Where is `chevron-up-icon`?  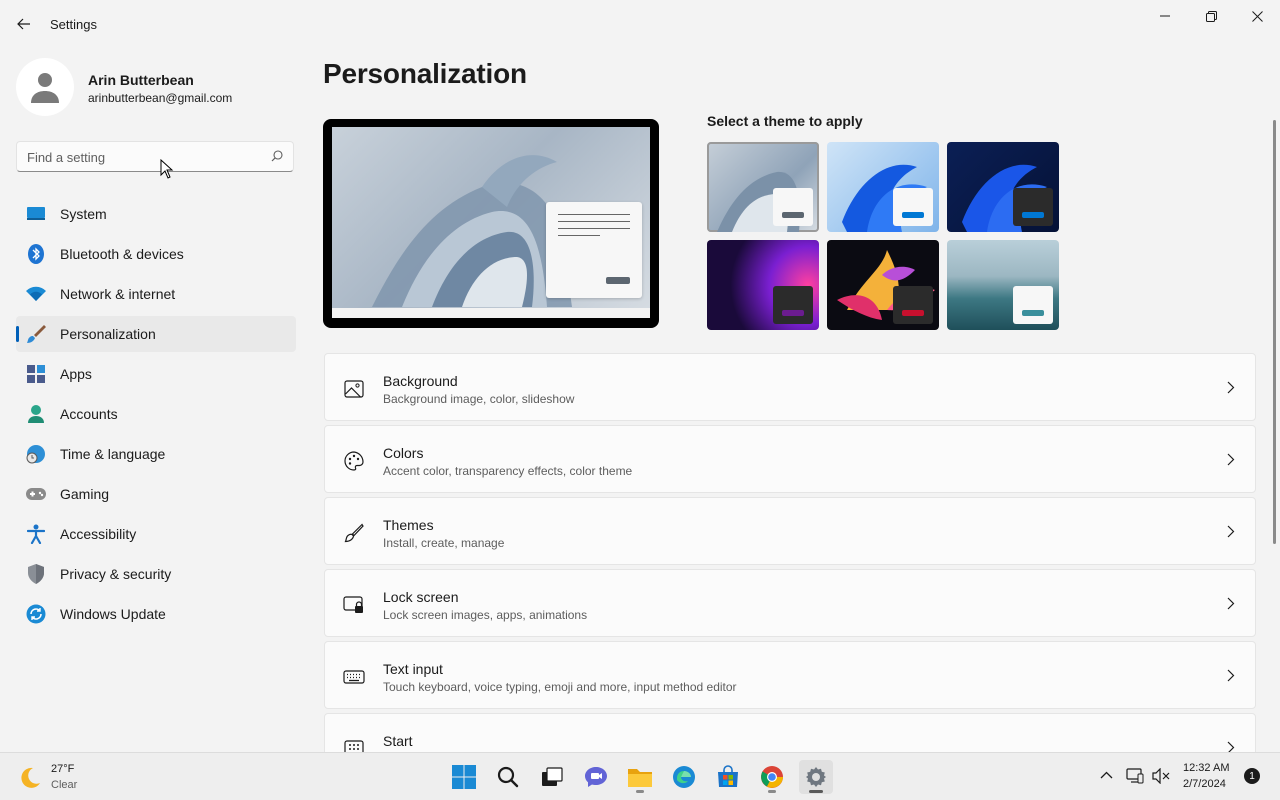 chevron-up-icon is located at coordinates (1106, 775).